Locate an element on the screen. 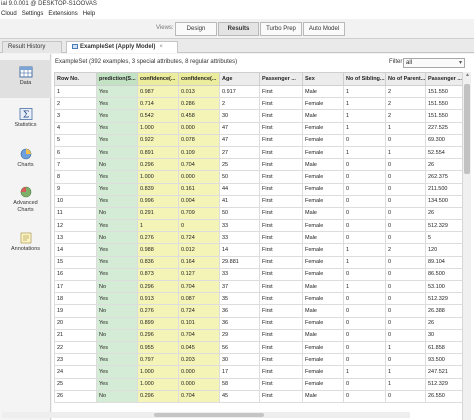 The width and height of the screenshot is (474, 420). table-row: 17 No 0.296 0.704 37 First Male 1 0 53.100 is located at coordinates (258, 286).